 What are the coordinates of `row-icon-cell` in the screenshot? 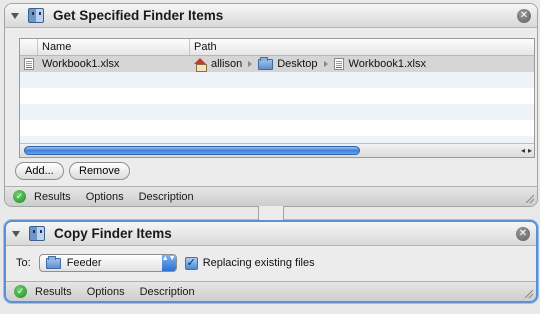 It's located at (29, 64).